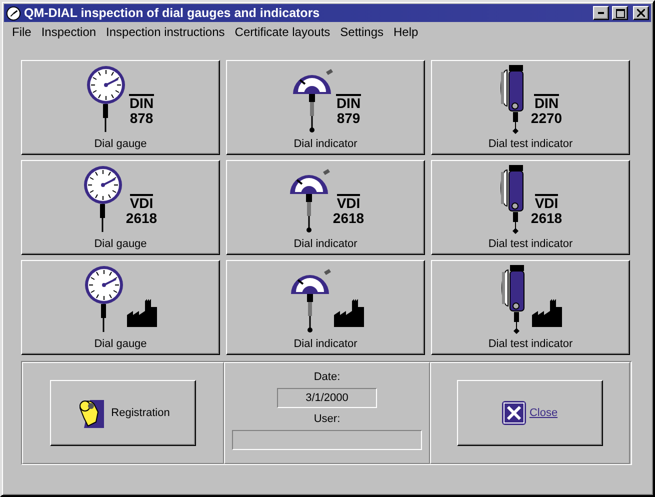  Describe the element at coordinates (120, 207) in the screenshot. I see `instrument-button: VDI 2618 Dial gauge` at that location.